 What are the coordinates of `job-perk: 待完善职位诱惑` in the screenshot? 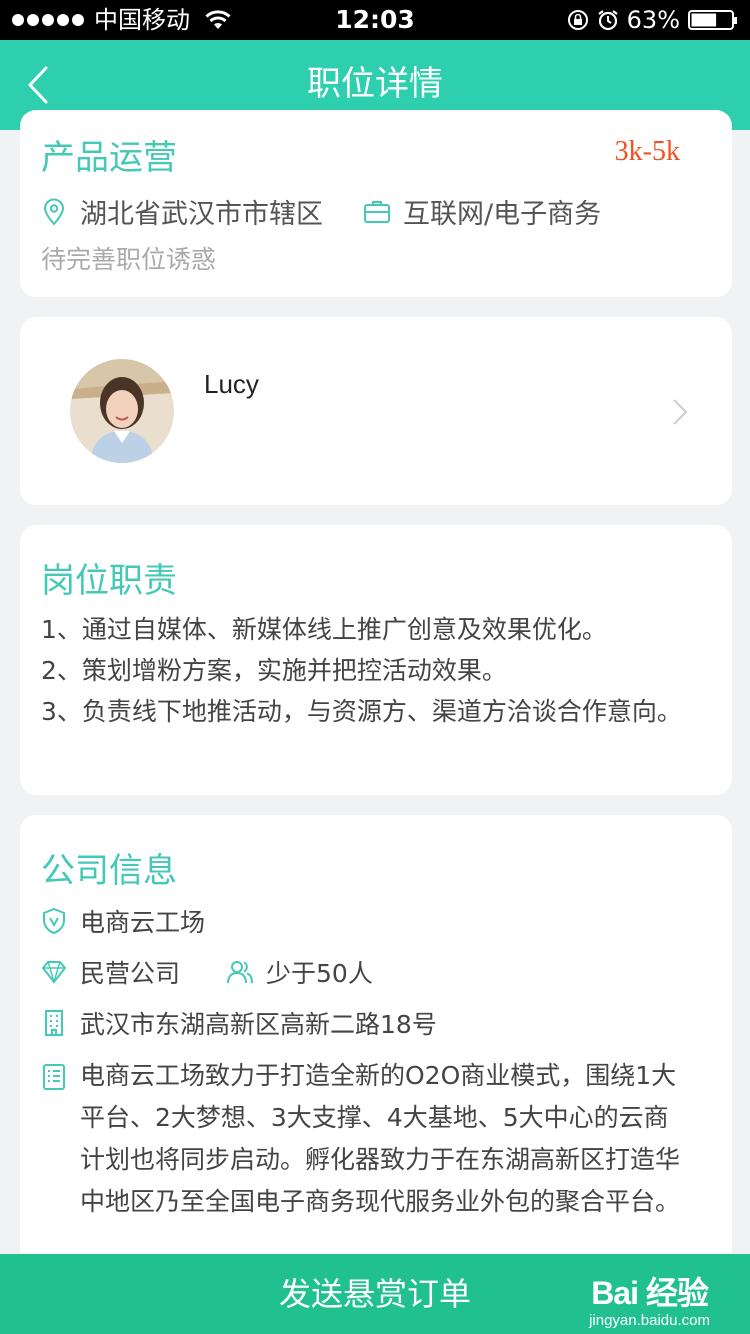 It's located at (129, 259).